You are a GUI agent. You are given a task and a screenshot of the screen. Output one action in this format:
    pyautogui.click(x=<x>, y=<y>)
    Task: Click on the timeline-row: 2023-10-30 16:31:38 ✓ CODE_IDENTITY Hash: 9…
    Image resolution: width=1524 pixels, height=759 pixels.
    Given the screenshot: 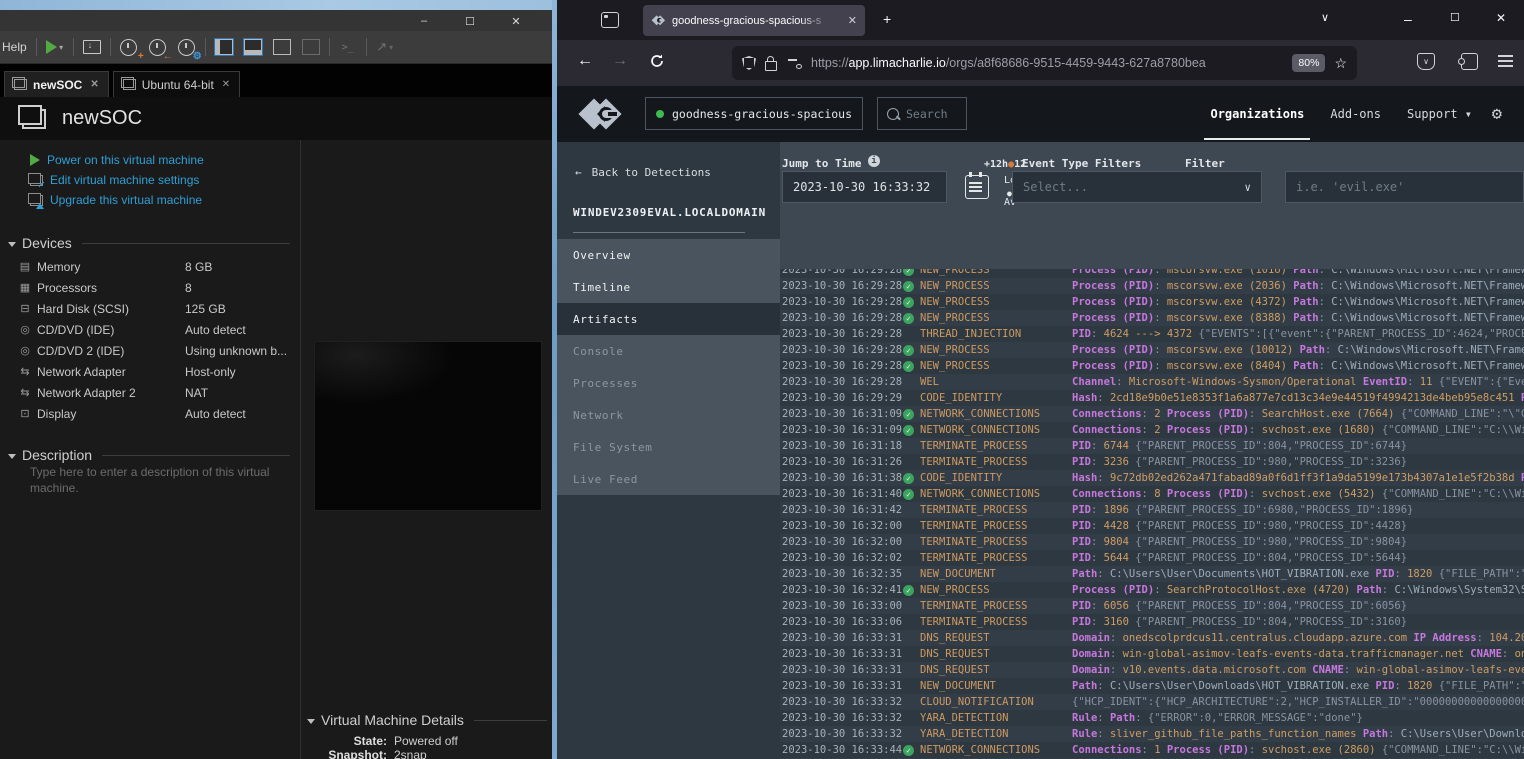 What is the action you would take?
    pyautogui.click(x=1152, y=478)
    